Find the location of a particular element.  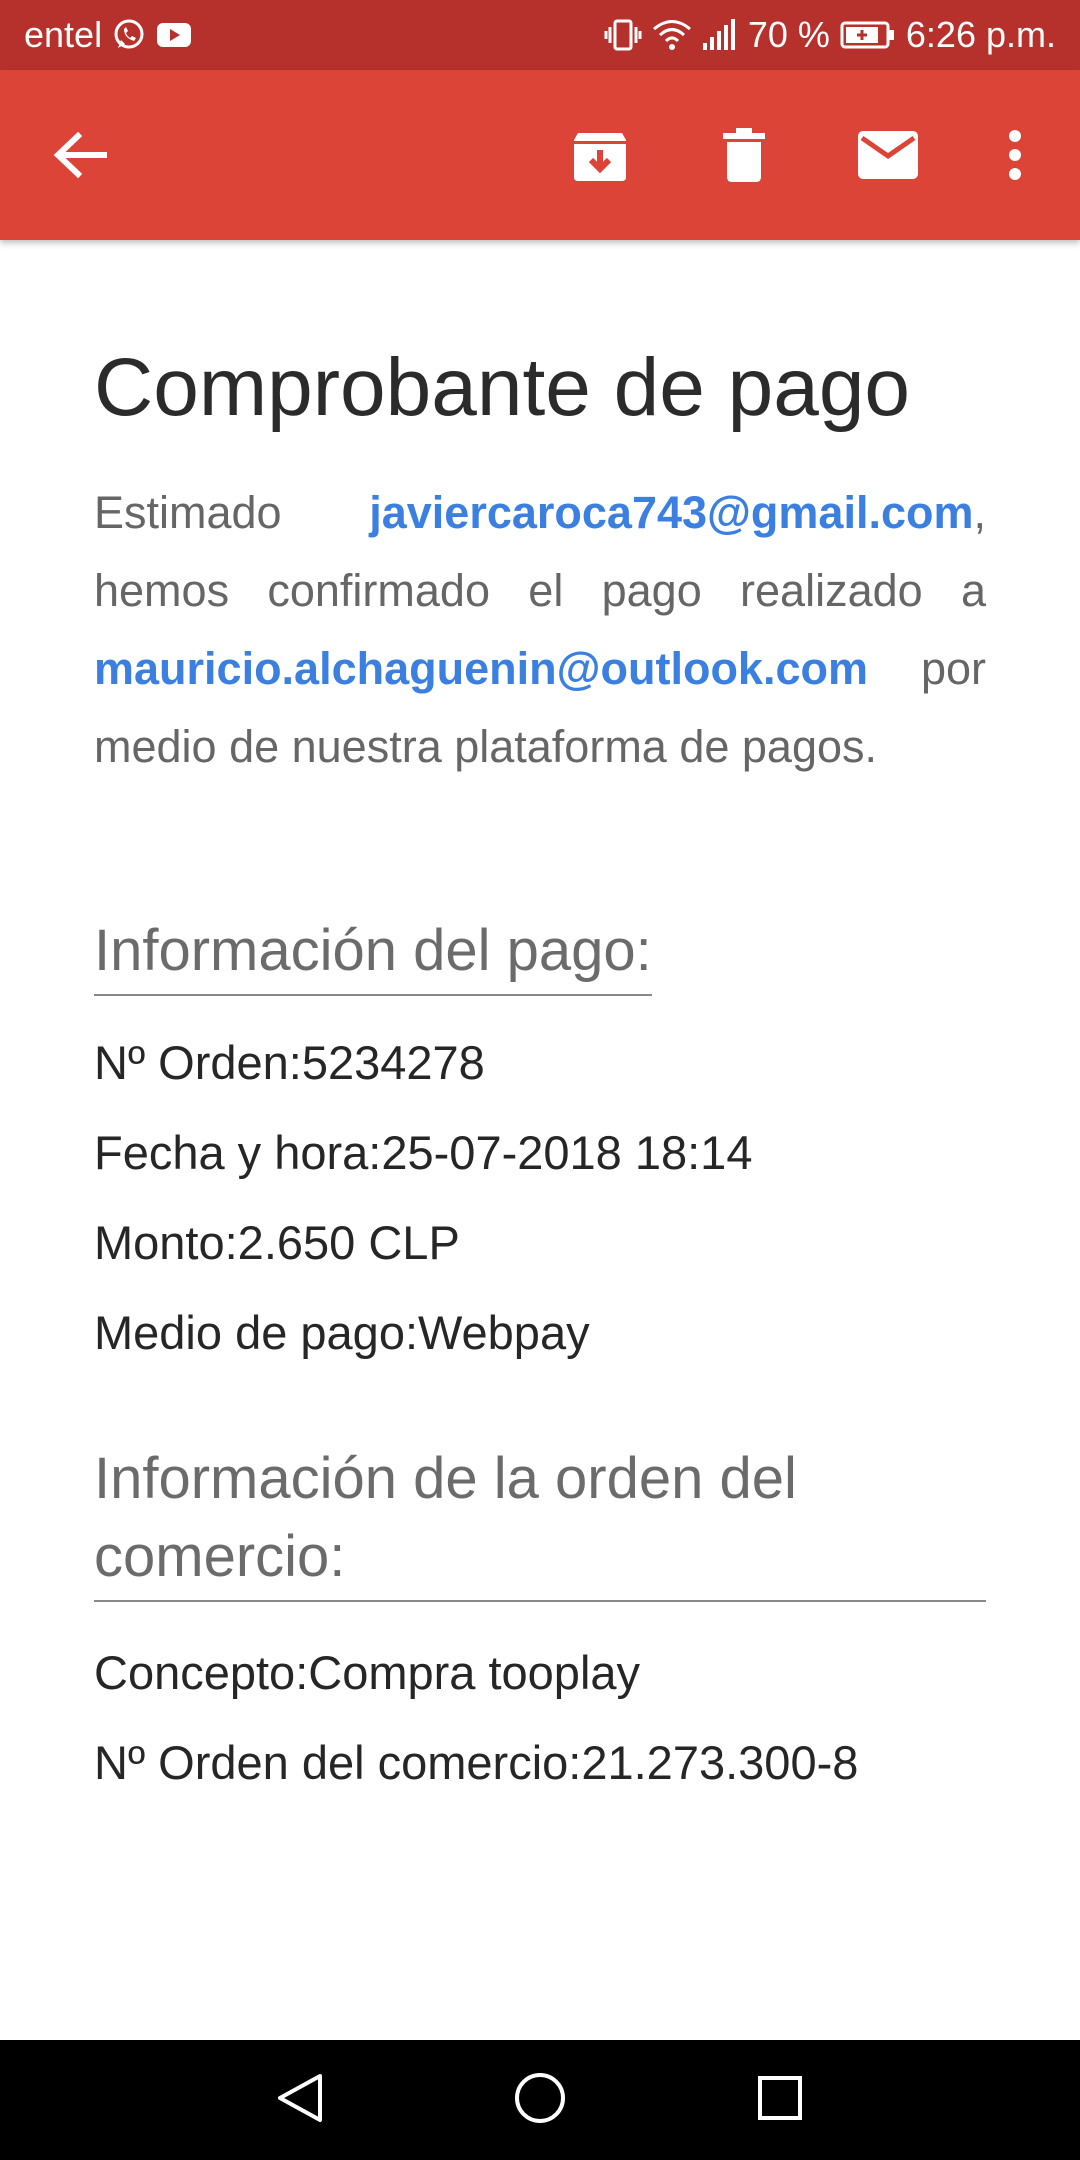

amount-row: Monto:2.650 CLP is located at coordinates (277, 1242).